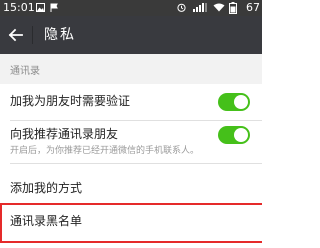 Image resolution: width=320 pixels, height=248 pixels. I want to click on highlight-box, so click(131, 223).